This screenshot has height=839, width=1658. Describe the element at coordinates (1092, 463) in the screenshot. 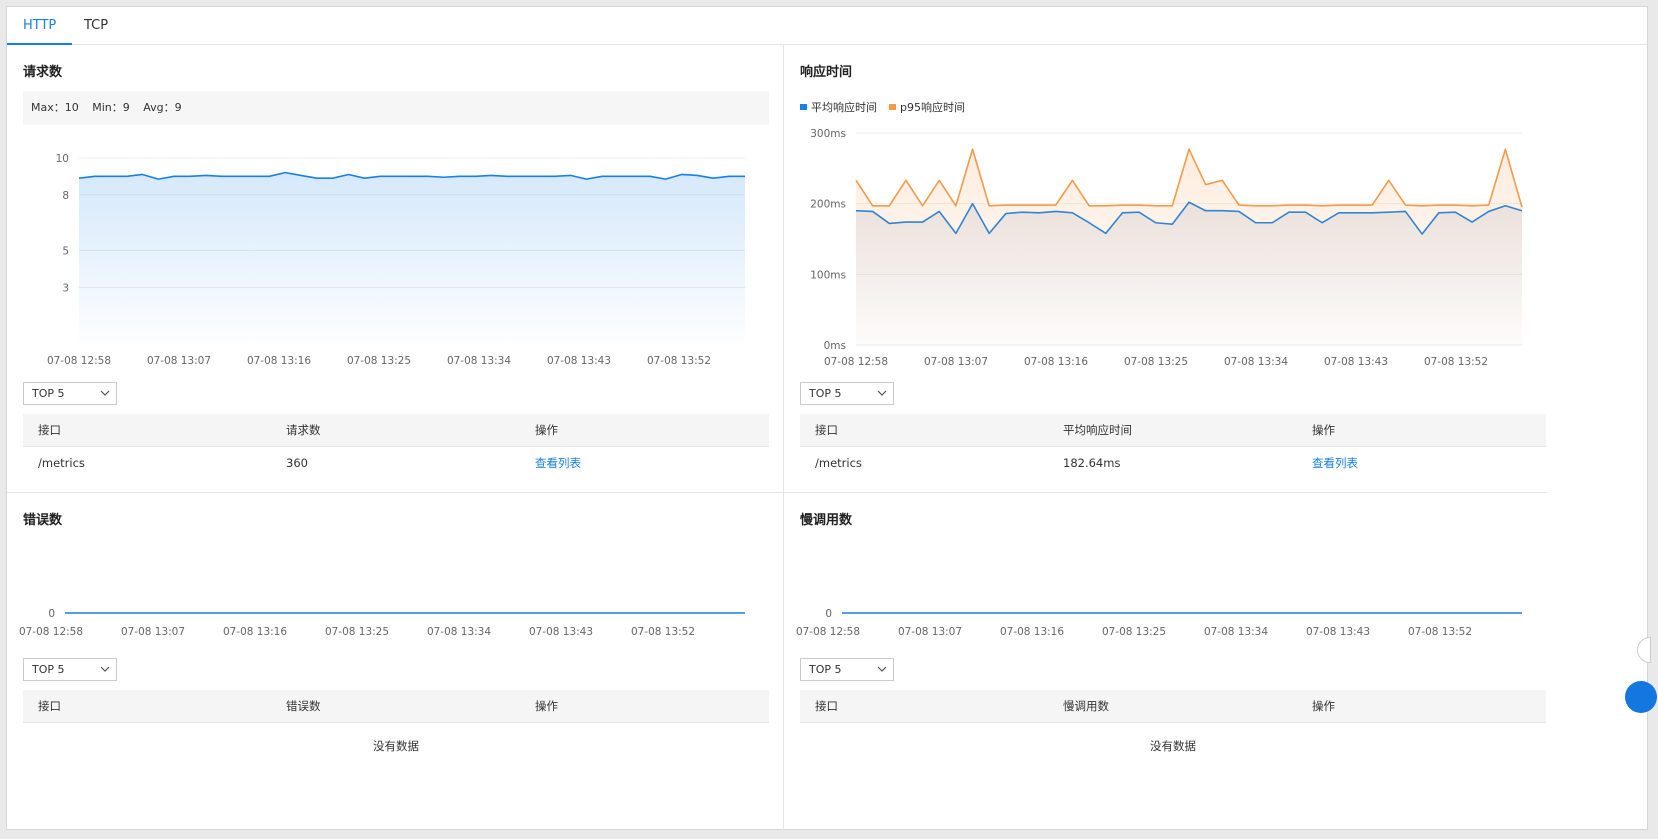

I see `row-value: 182.64ms` at that location.